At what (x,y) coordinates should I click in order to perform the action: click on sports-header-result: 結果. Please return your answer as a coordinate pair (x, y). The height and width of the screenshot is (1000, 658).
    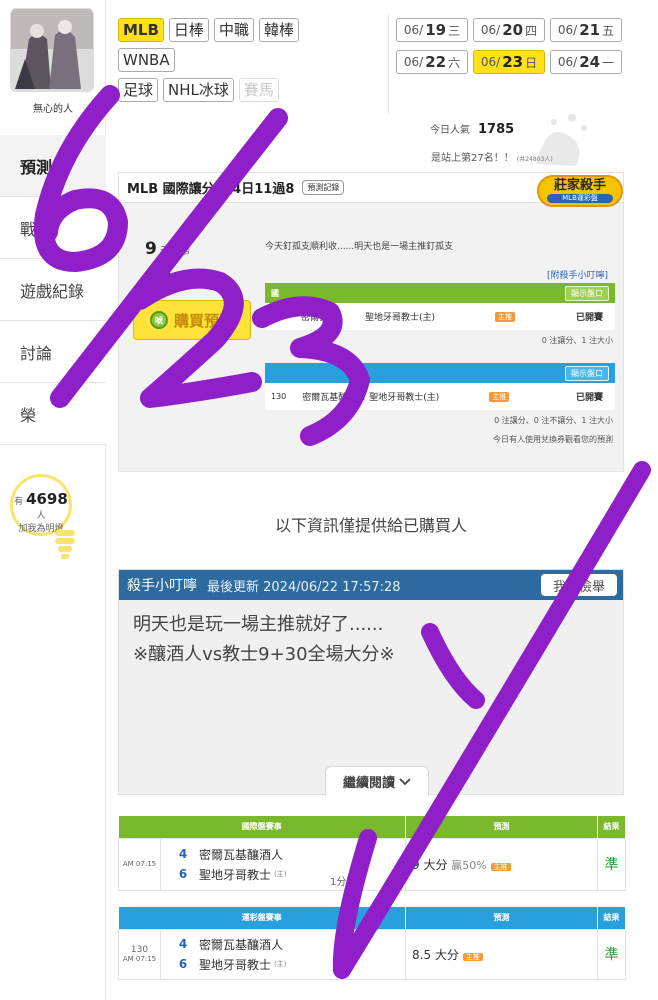
    Looking at the image, I should click on (611, 918).